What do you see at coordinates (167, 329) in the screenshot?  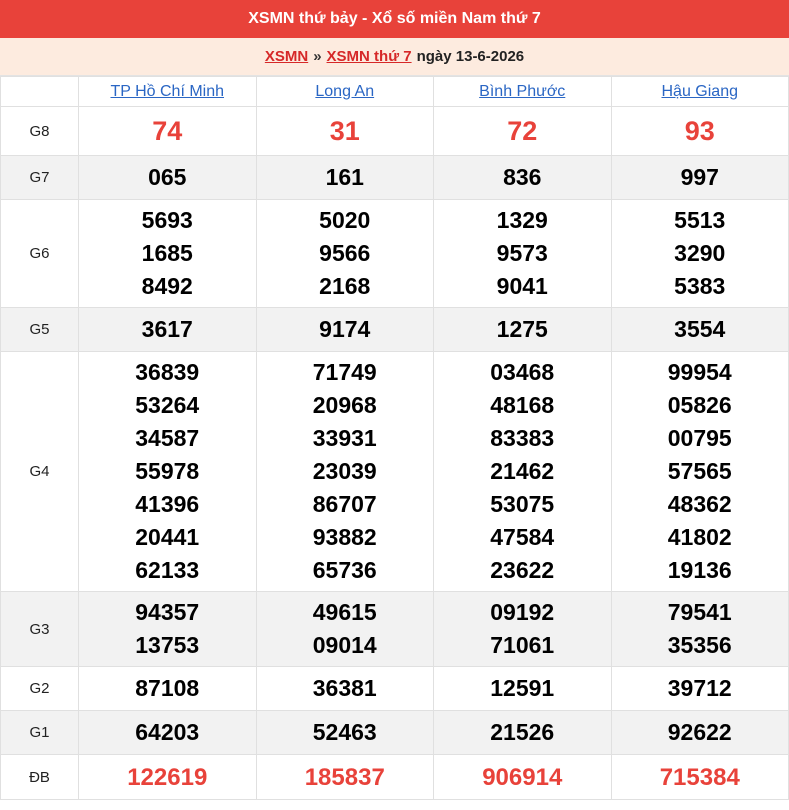 I see `prize-number: 3617` at bounding box center [167, 329].